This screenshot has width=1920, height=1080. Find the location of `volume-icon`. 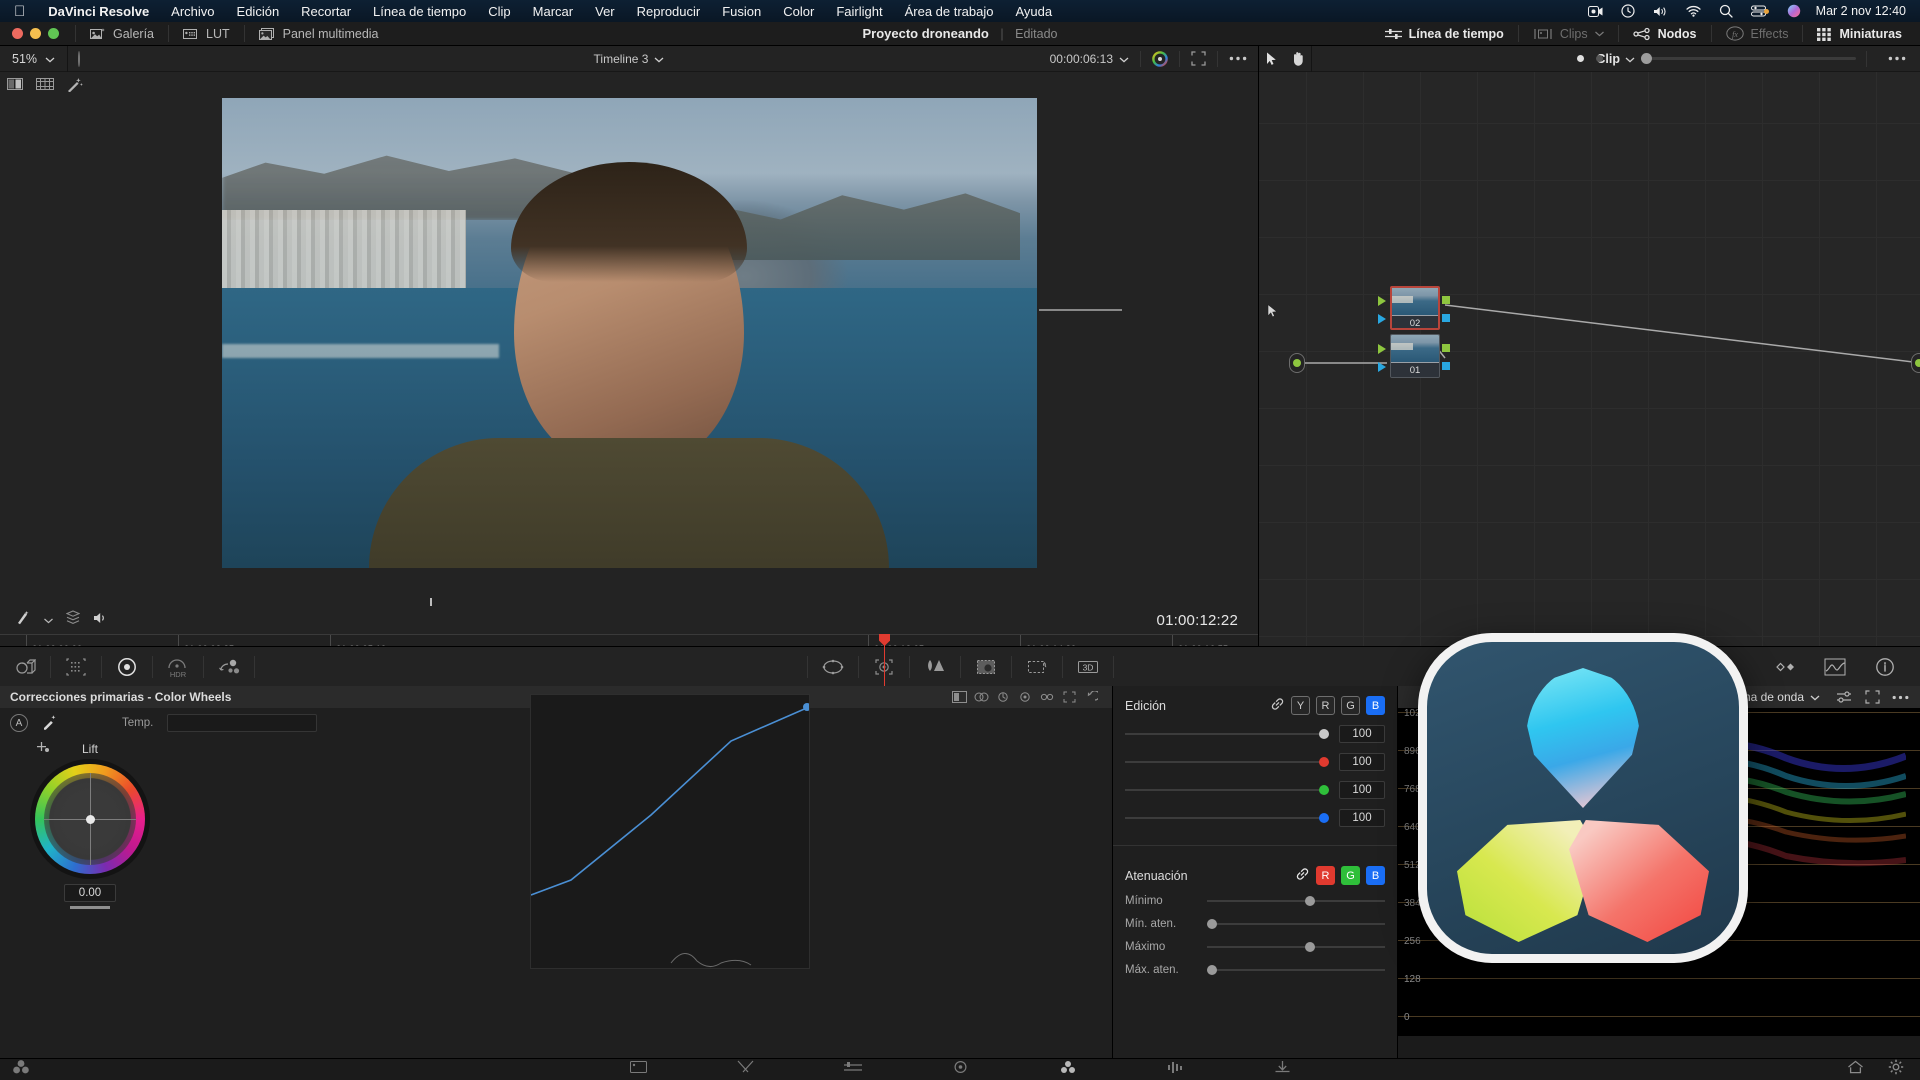

volume-icon is located at coordinates (1660, 11).